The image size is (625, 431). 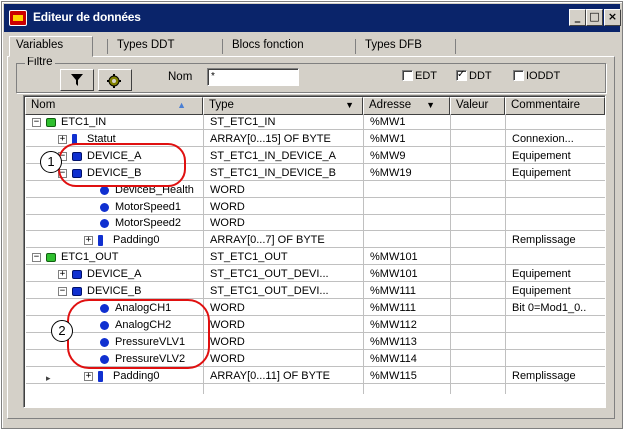 I want to click on tab-variables: Variables, so click(x=51, y=46).